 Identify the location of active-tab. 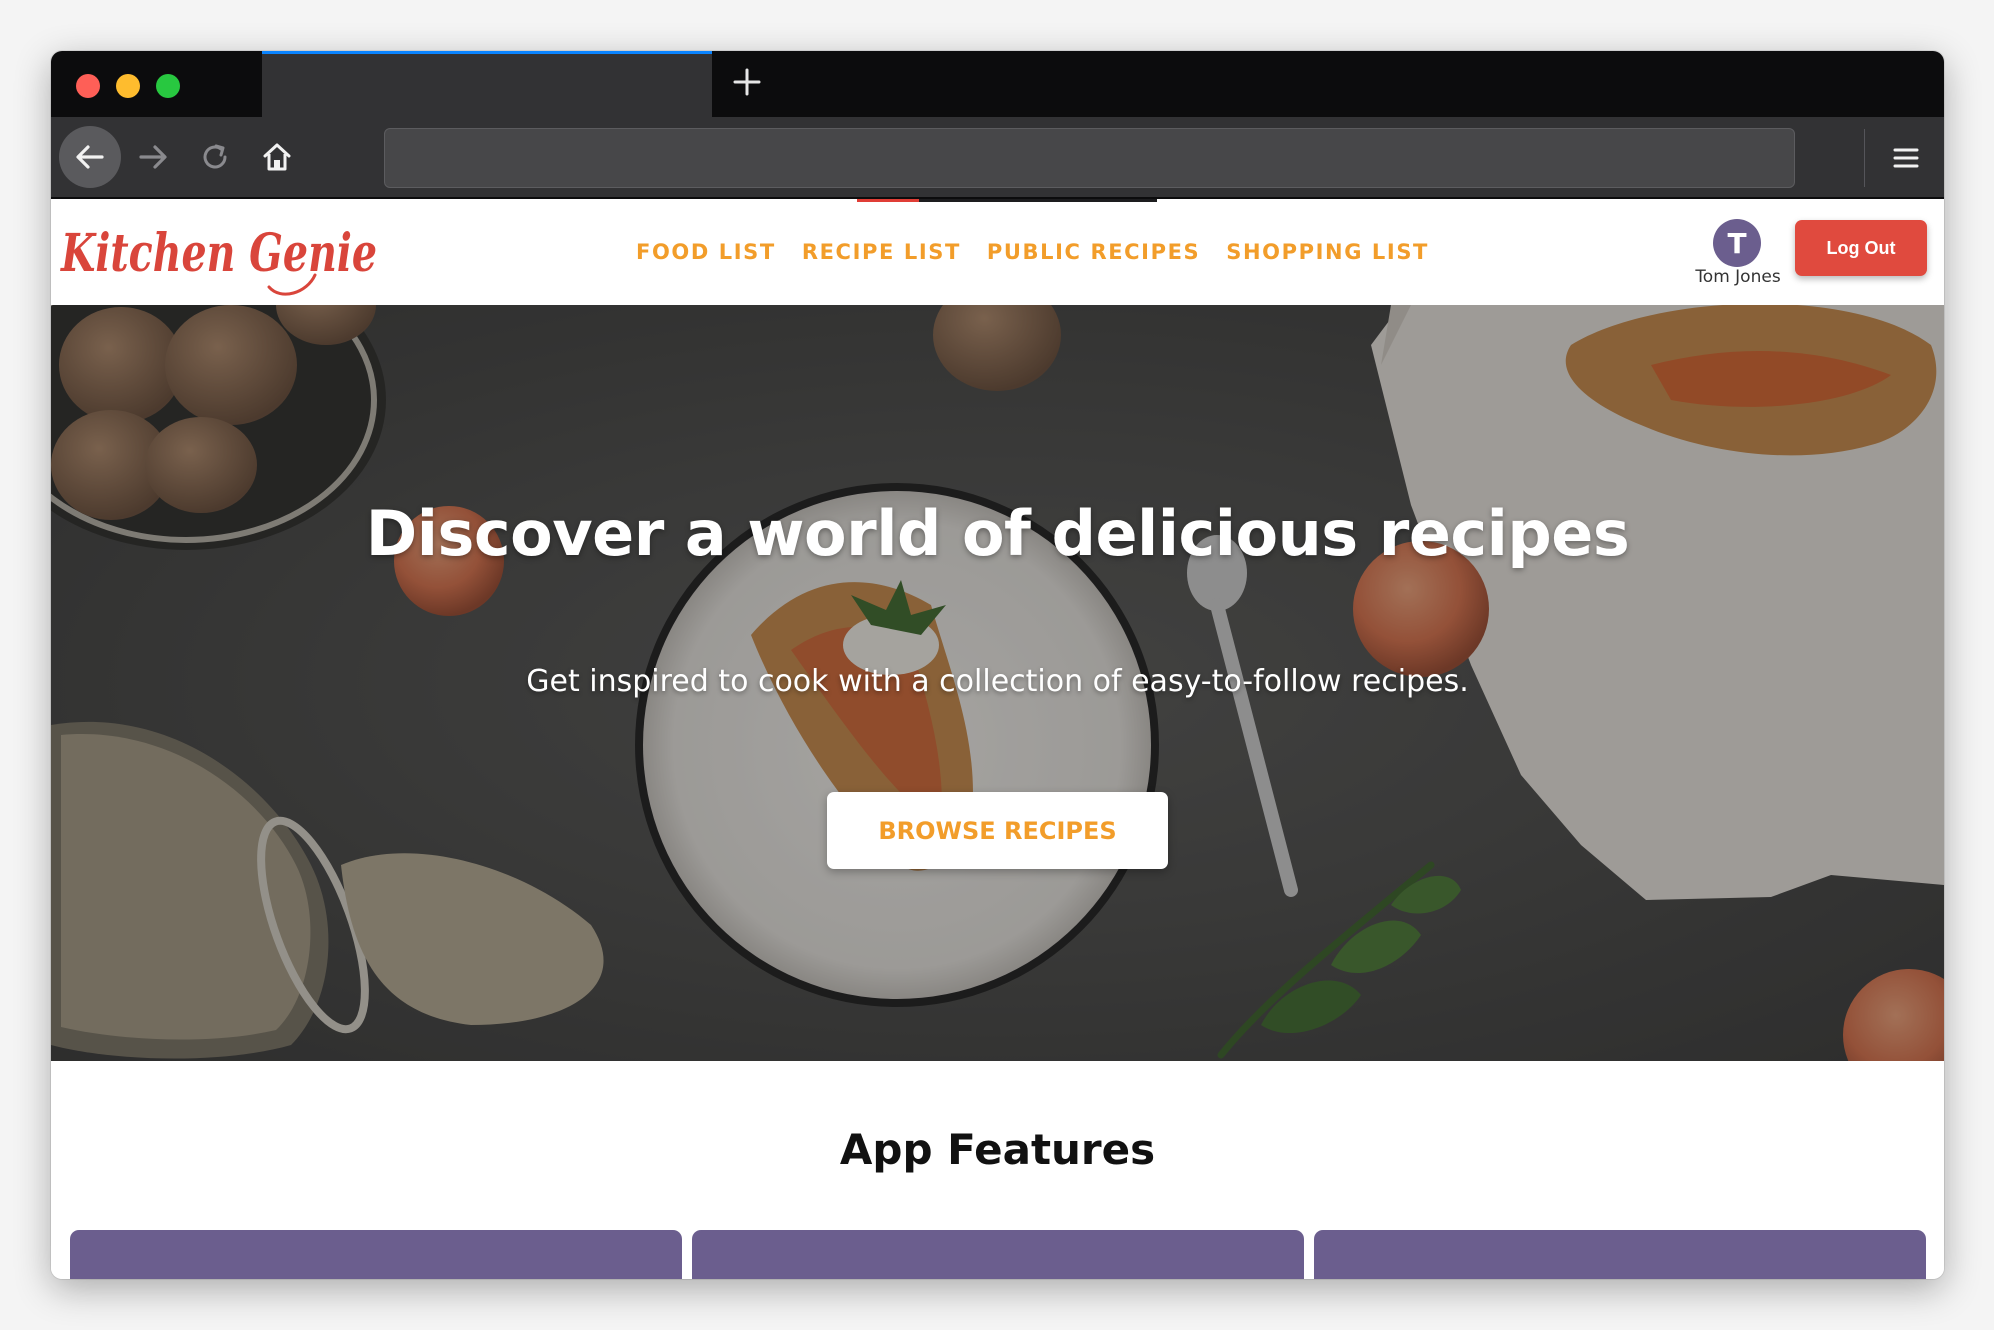
(487, 84).